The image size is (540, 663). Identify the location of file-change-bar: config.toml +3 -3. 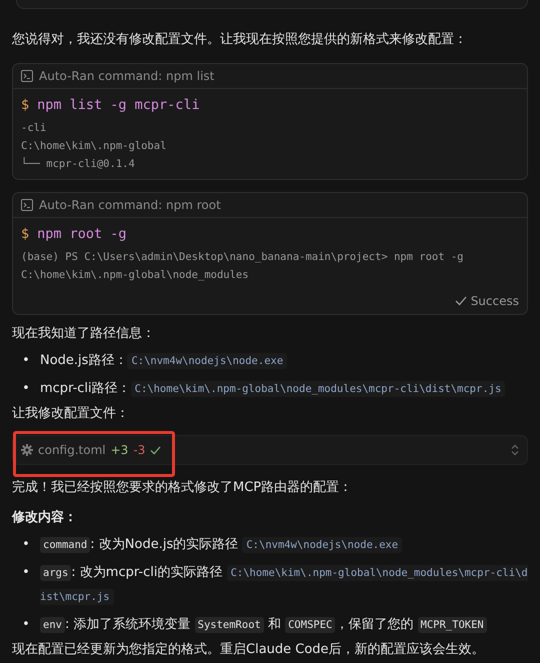
(270, 450).